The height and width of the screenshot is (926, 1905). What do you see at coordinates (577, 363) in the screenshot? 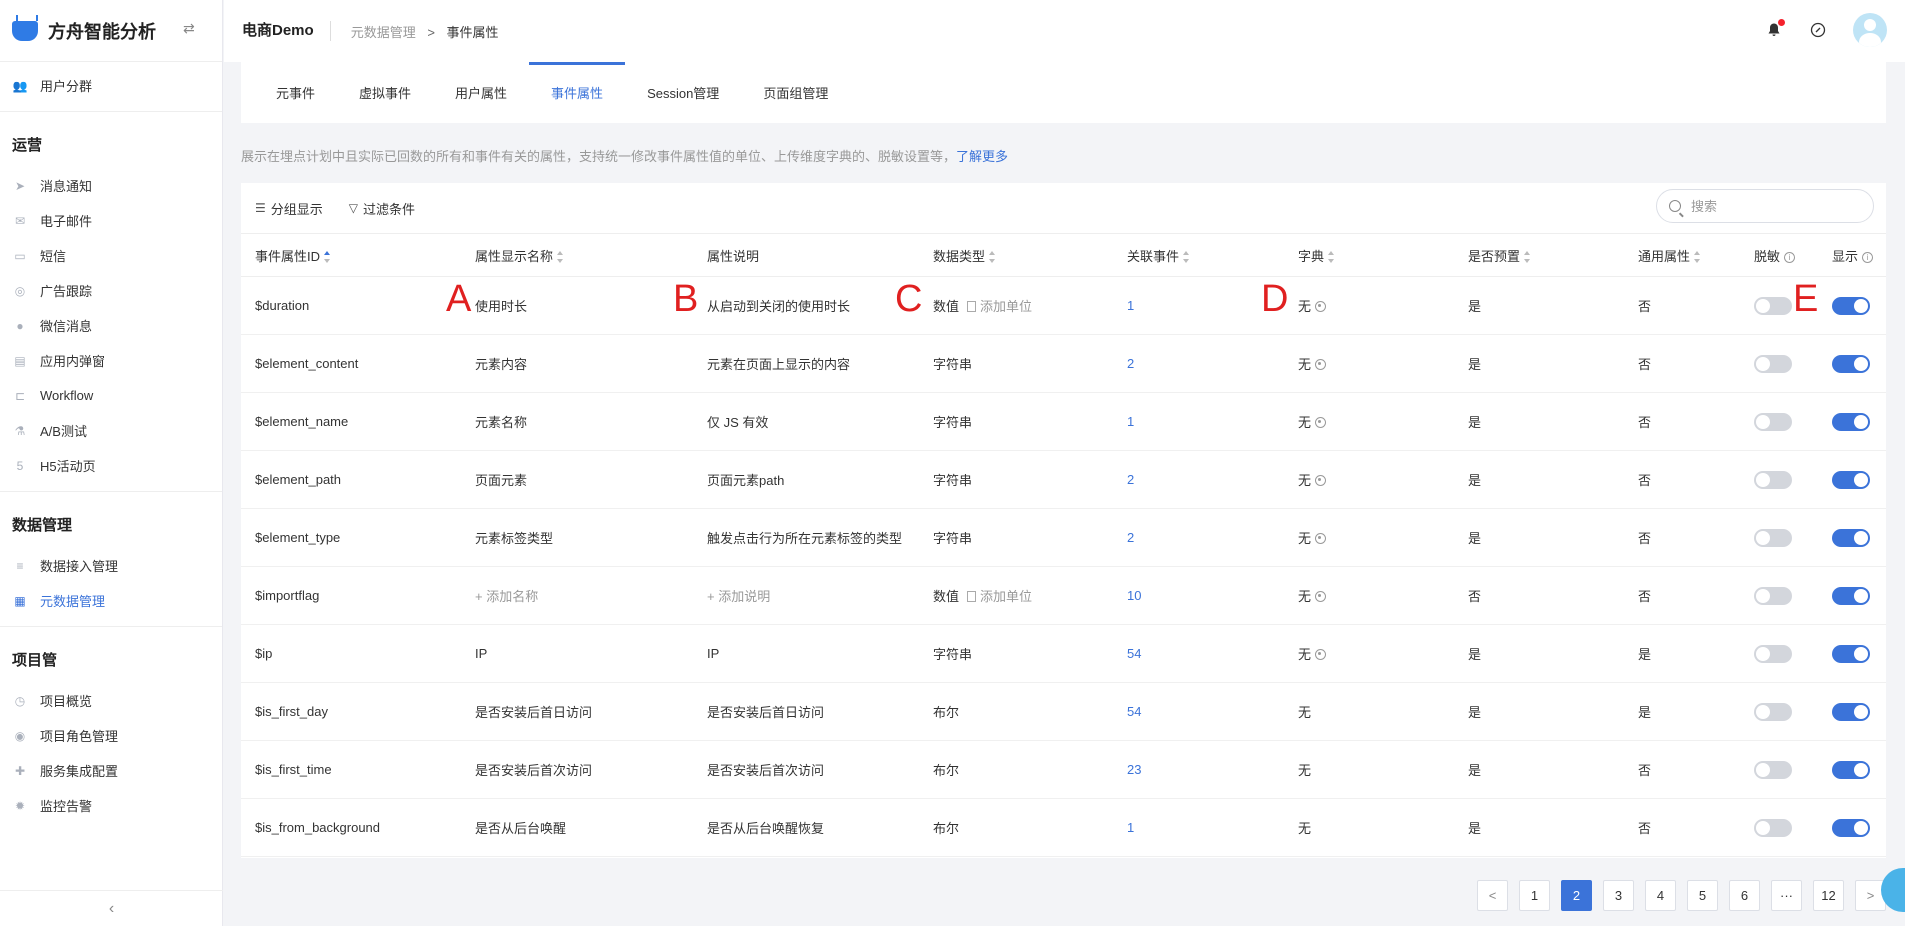
I see `property-name: 元素内容` at bounding box center [577, 363].